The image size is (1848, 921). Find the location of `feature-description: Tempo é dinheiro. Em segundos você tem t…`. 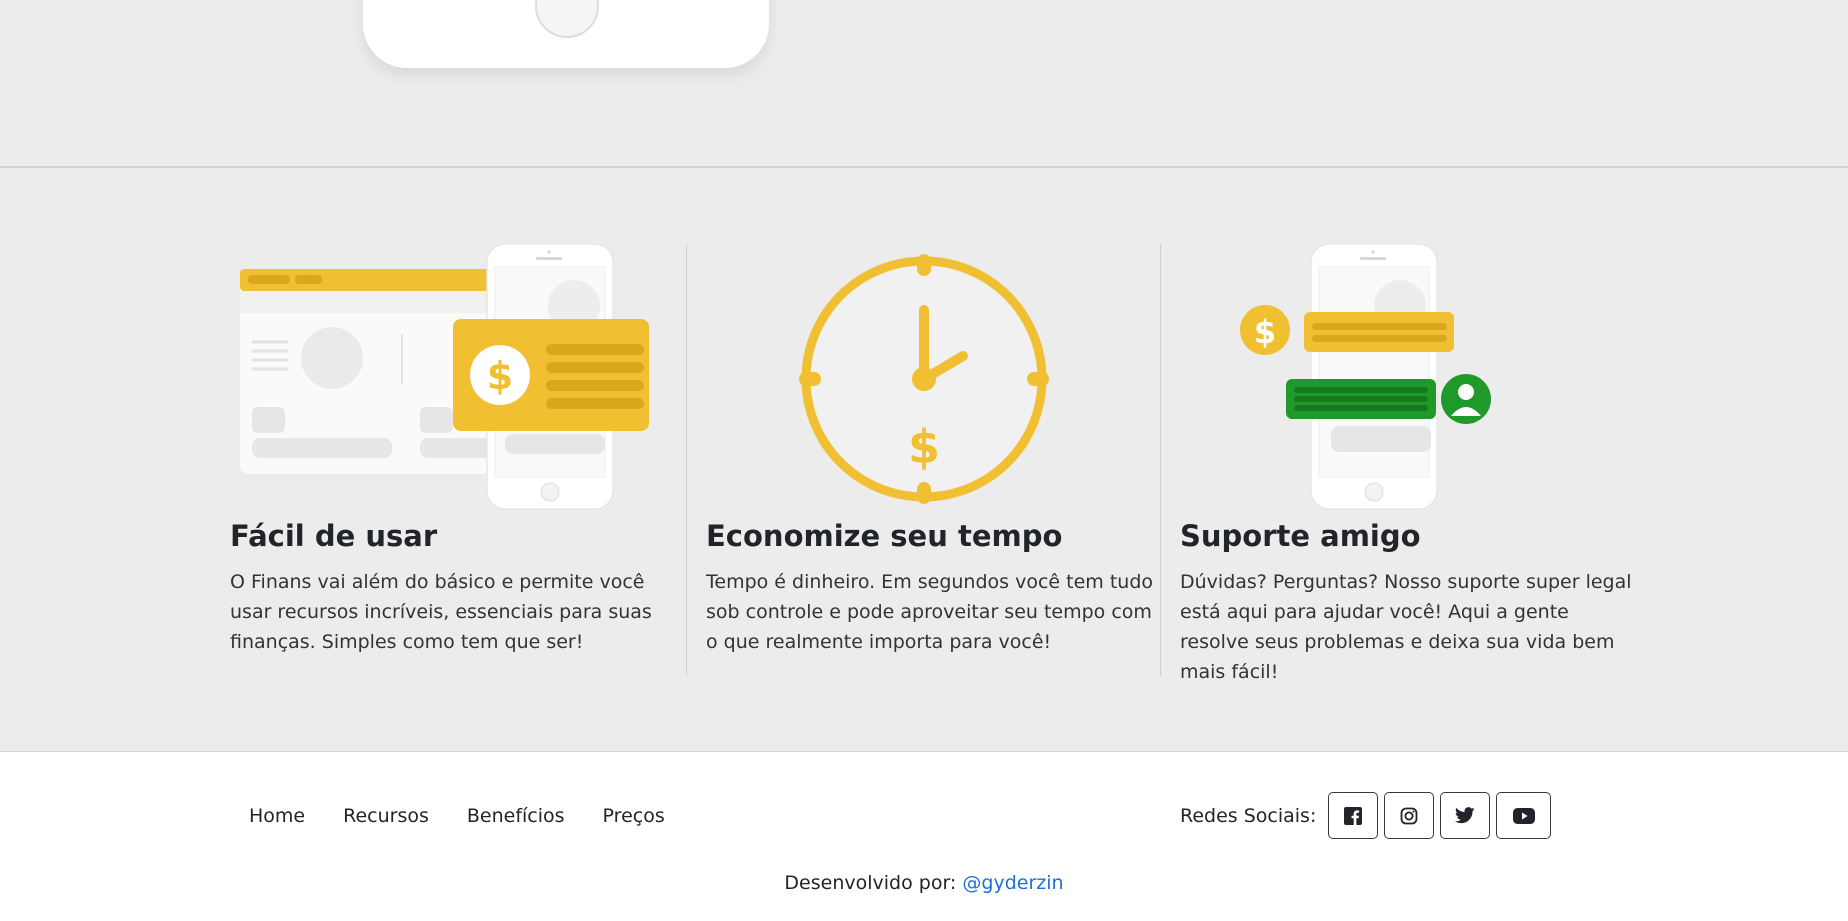

feature-description: Tempo é dinheiro. Em segundos você tem t… is located at coordinates (930, 612).